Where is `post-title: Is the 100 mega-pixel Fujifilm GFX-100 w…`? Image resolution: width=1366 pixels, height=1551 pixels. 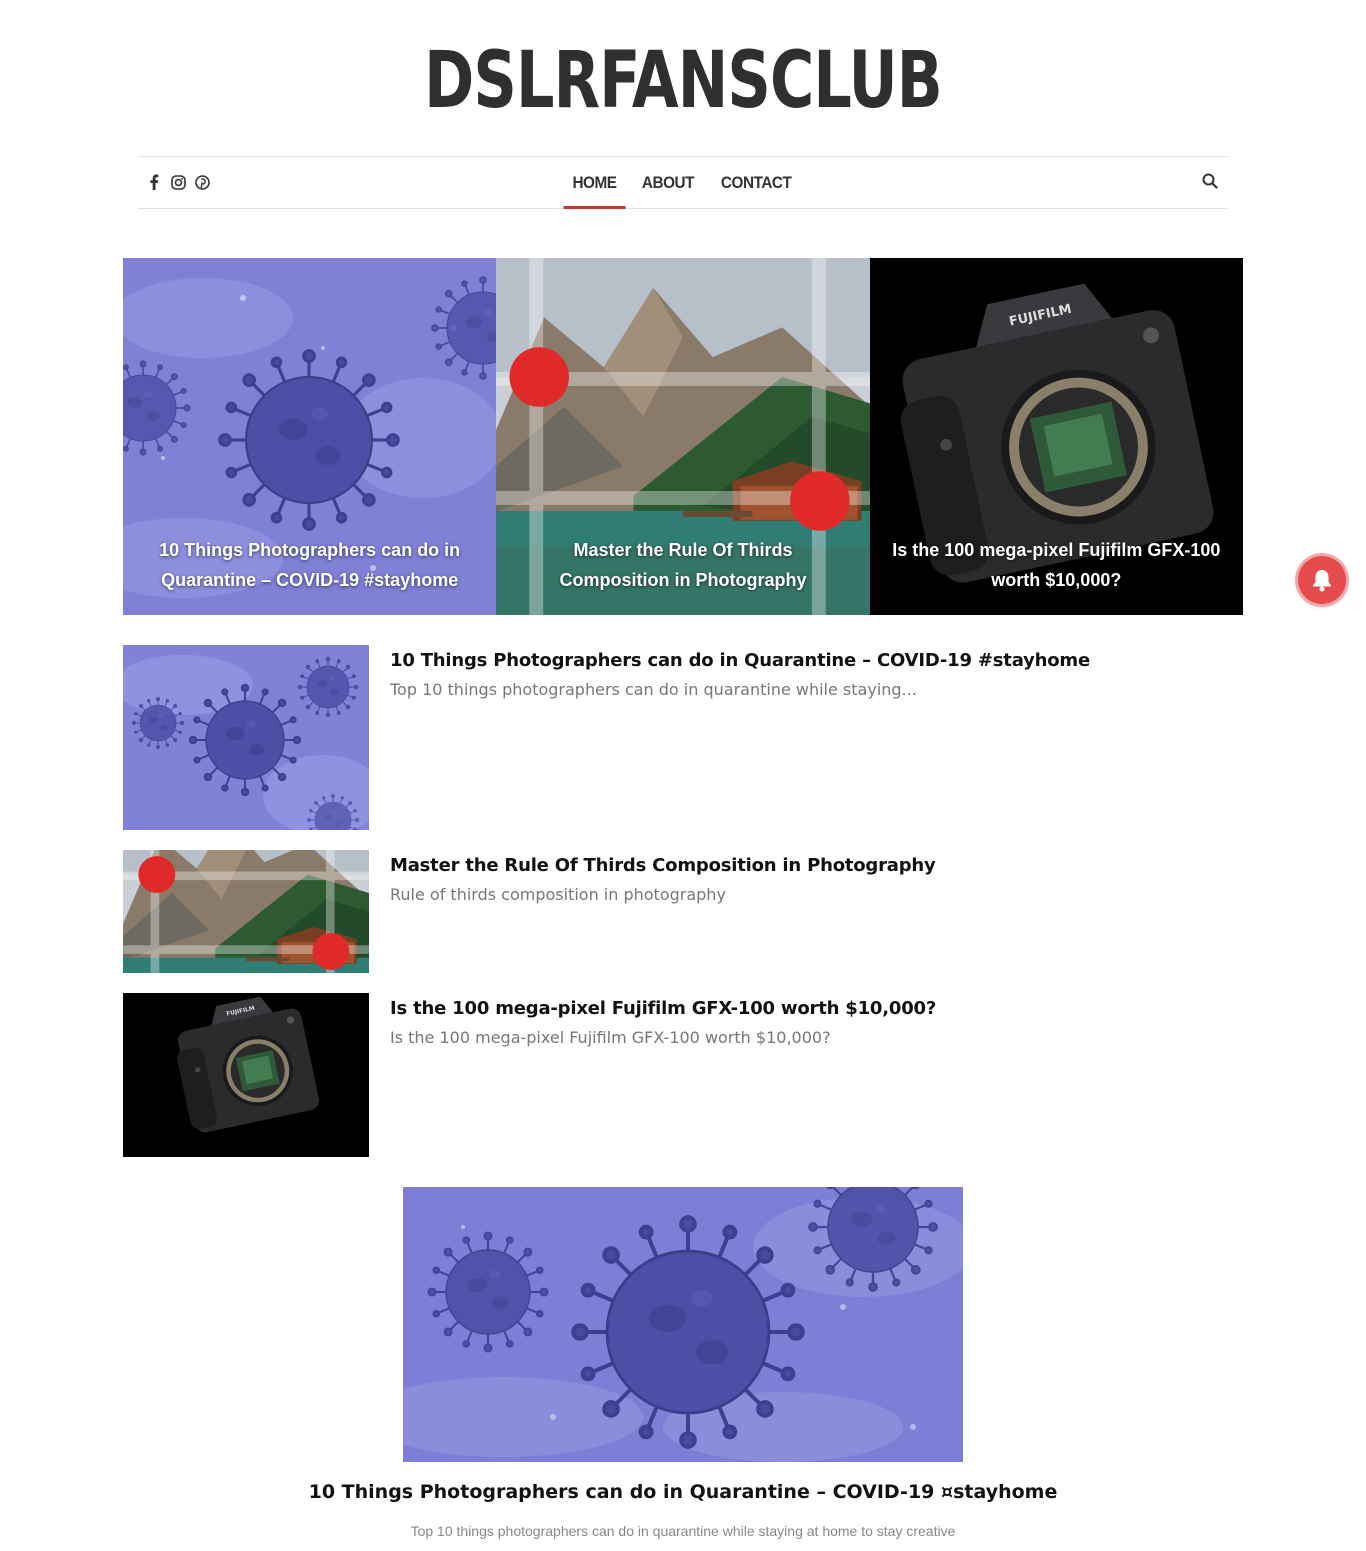
post-title: Is the 100 mega-pixel Fujifilm GFX-100 w… is located at coordinates (663, 1008).